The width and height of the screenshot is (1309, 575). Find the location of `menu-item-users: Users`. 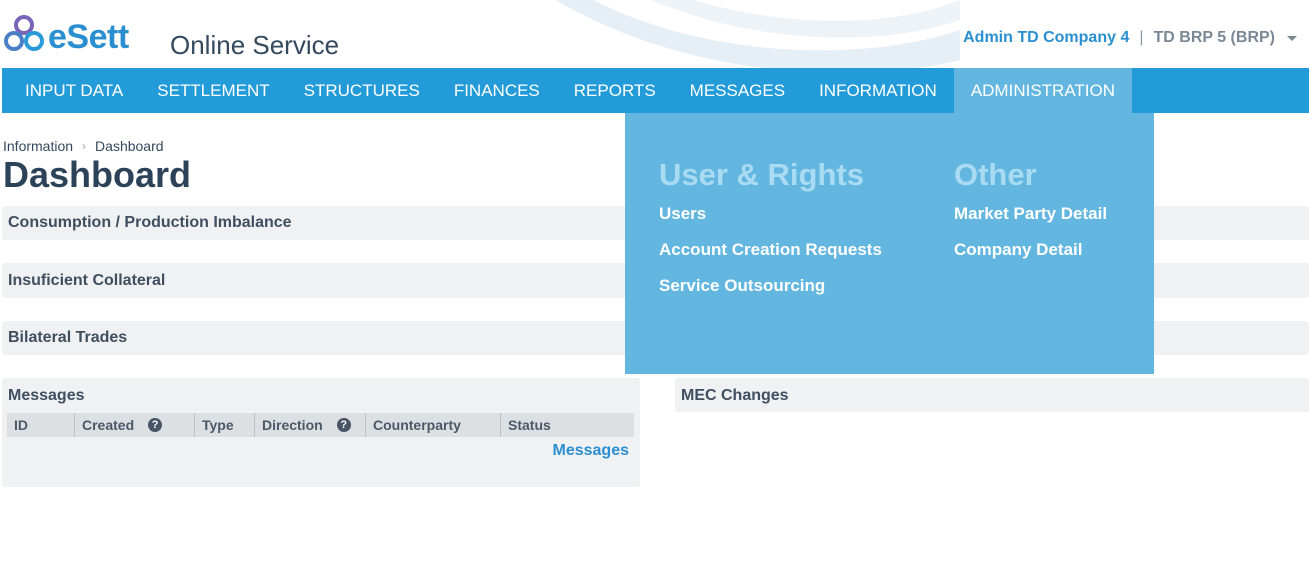

menu-item-users: Users is located at coordinates (770, 214).